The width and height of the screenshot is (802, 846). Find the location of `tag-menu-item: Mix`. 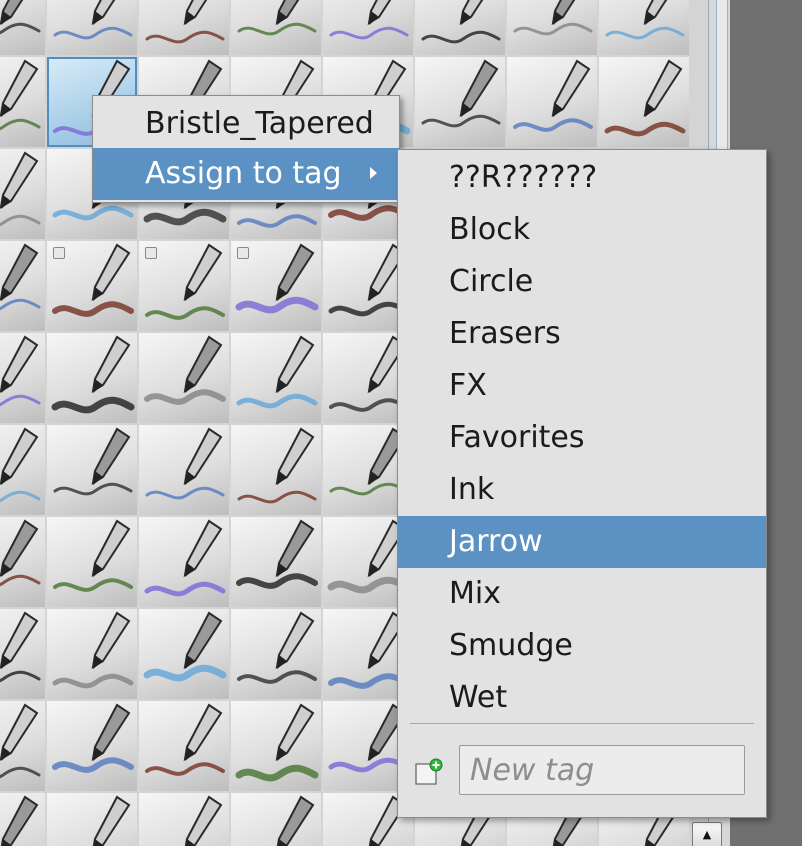

tag-menu-item: Mix is located at coordinates (582, 594).